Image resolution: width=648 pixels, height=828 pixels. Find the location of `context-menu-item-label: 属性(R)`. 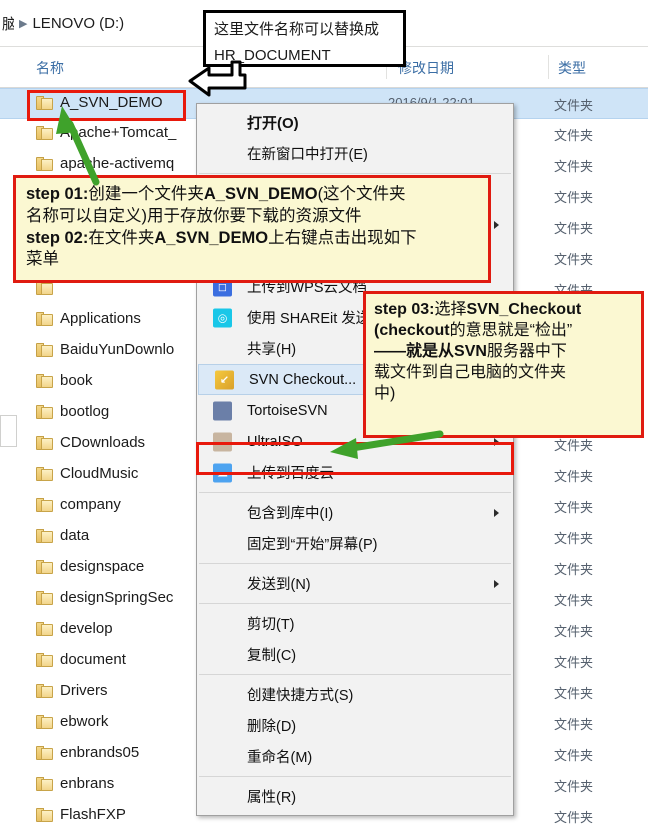

context-menu-item-label: 属性(R) is located at coordinates (272, 798).